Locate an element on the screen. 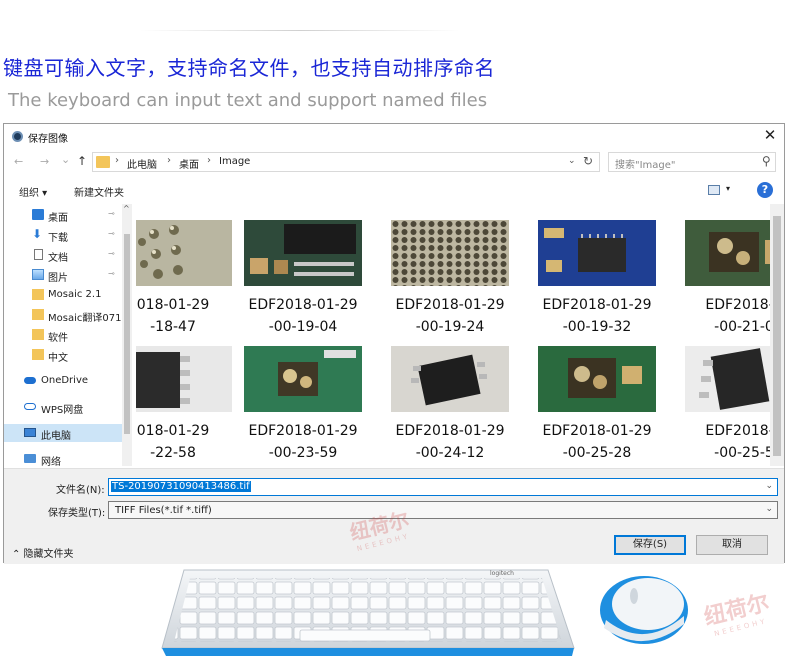  search-input: 搜索"Image" ⚲ is located at coordinates (692, 162).